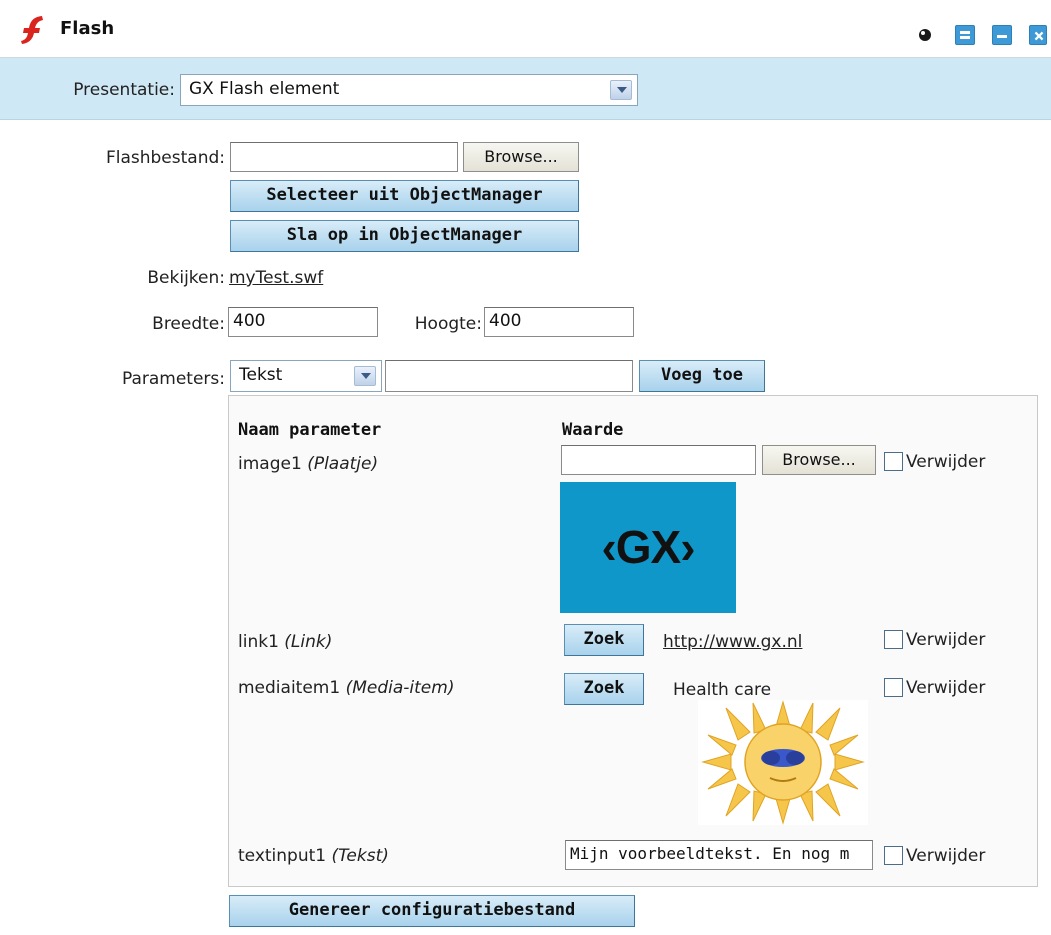 Image resolution: width=1051 pixels, height=935 pixels. Describe the element at coordinates (308, 642) in the screenshot. I see `param-type: (Link)` at that location.